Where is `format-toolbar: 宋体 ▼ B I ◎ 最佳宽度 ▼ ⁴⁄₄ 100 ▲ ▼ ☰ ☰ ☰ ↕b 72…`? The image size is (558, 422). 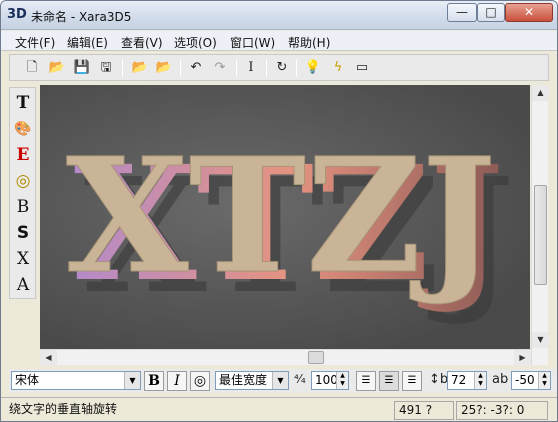 format-toolbar: 宋体 ▼ B I ◎ 最佳宽度 ▼ ⁴⁄₄ 100 ▲ ▼ ☰ ☰ ☰ ↕b 72… is located at coordinates (283, 381).